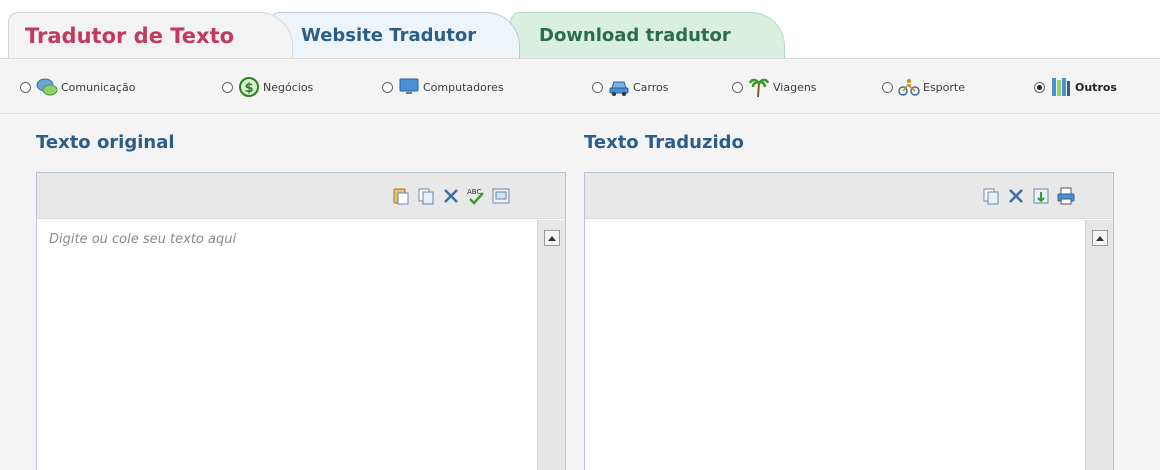 The height and width of the screenshot is (470, 1160). Describe the element at coordinates (651, 87) in the screenshot. I see `category-label: Carros` at that location.